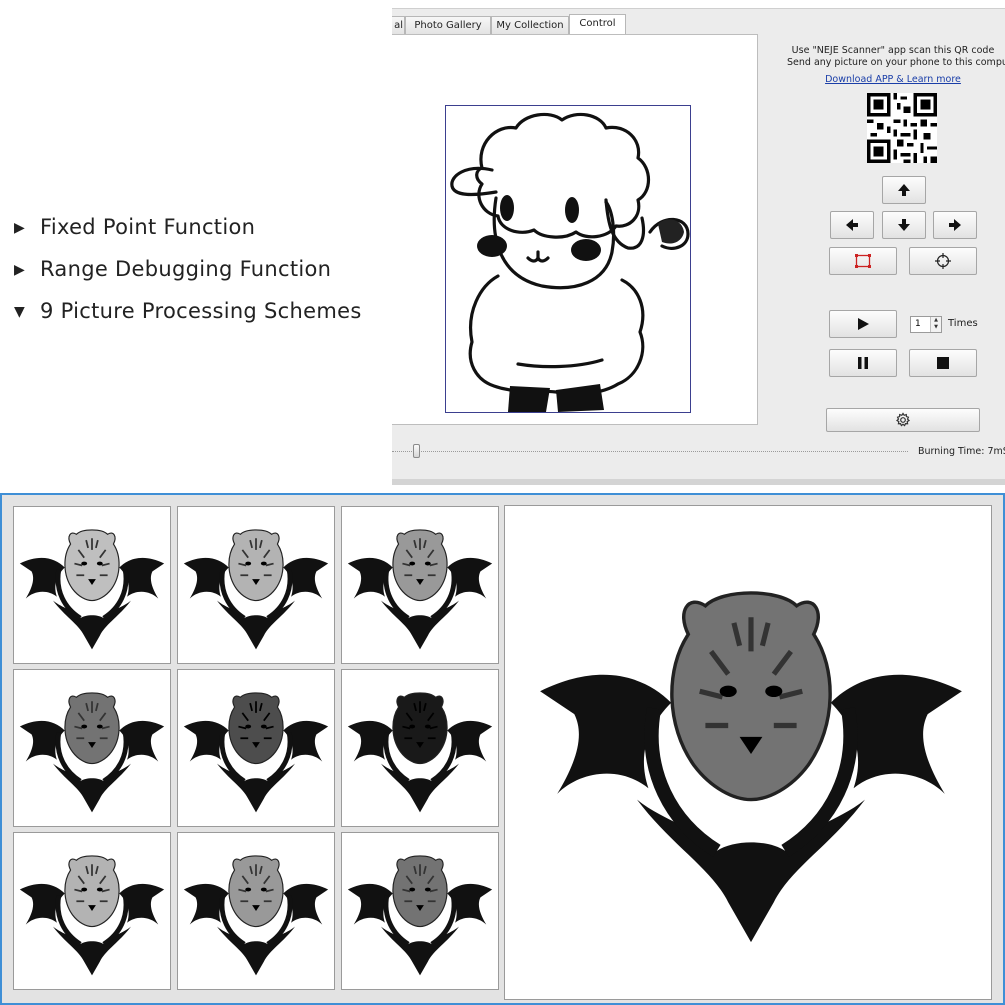 This screenshot has width=1005, height=1005. I want to click on download-app-link: Download APP & Learn more, so click(893, 79).